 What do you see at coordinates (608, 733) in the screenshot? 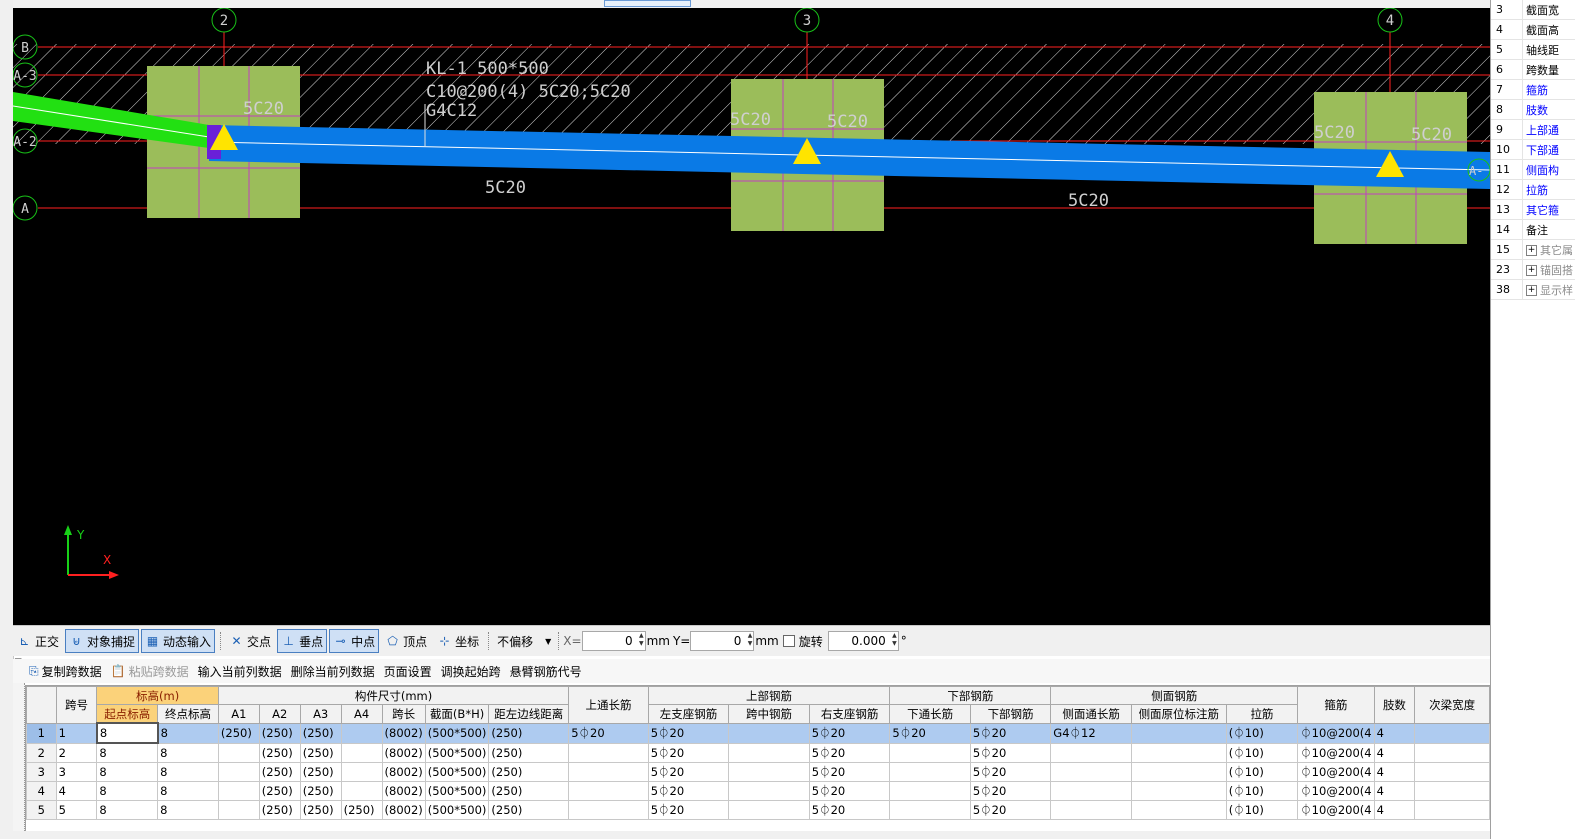
I see `table-cell-top-through: 5⏀20` at bounding box center [608, 733].